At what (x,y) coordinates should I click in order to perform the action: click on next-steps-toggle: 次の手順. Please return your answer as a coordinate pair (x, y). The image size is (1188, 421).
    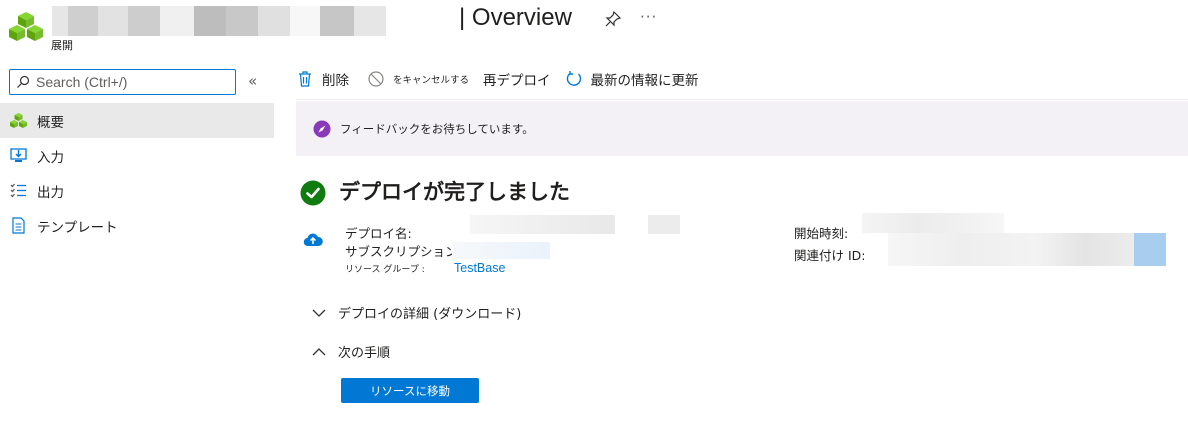
    Looking at the image, I should click on (351, 351).